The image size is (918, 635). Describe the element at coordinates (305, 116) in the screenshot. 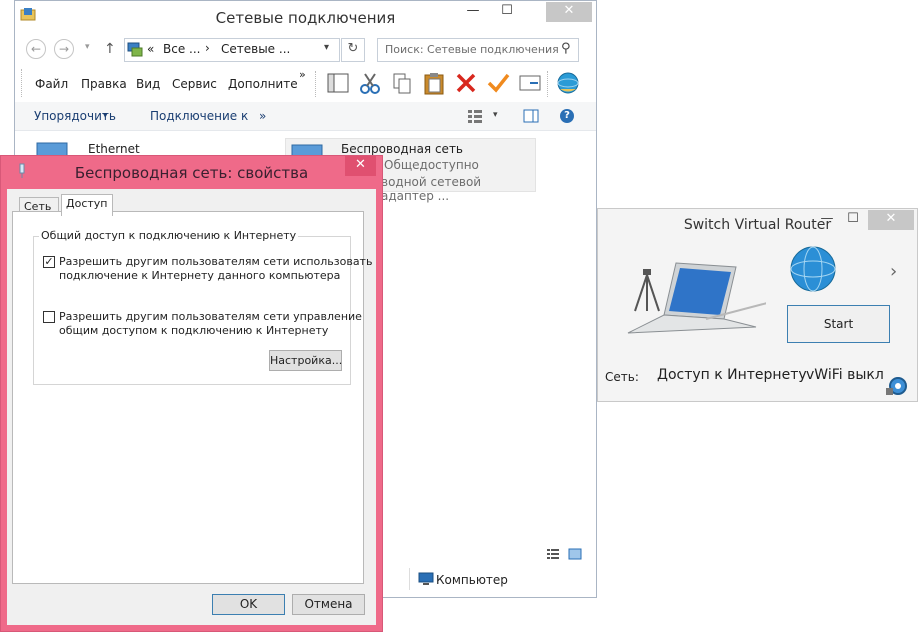

I see `command-bar: Упорядочить ▾ Подключение к » ▾ ?` at that location.